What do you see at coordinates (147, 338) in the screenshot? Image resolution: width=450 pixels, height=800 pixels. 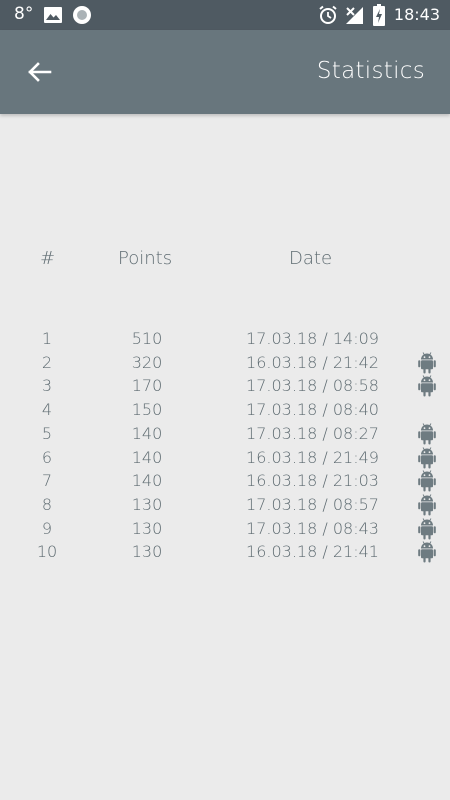 I see `points-cell: 510` at bounding box center [147, 338].